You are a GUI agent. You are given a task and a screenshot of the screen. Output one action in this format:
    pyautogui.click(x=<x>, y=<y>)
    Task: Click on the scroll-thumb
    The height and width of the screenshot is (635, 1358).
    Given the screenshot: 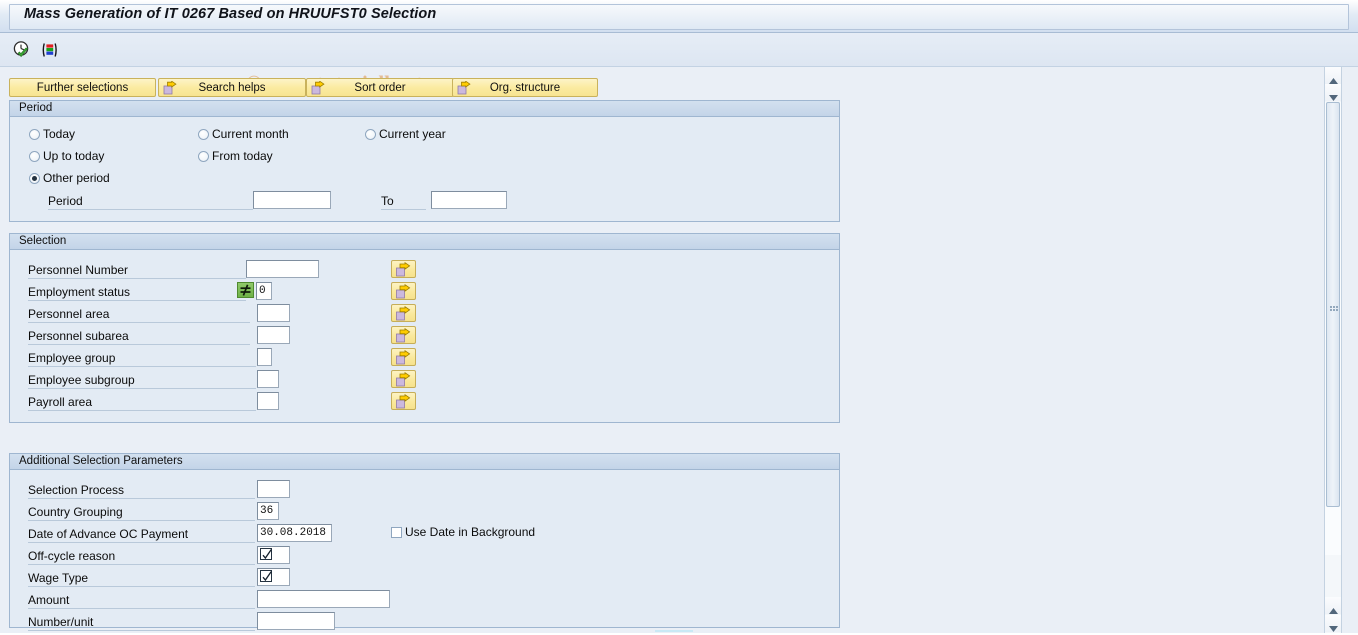 What is the action you would take?
    pyautogui.click(x=1333, y=304)
    